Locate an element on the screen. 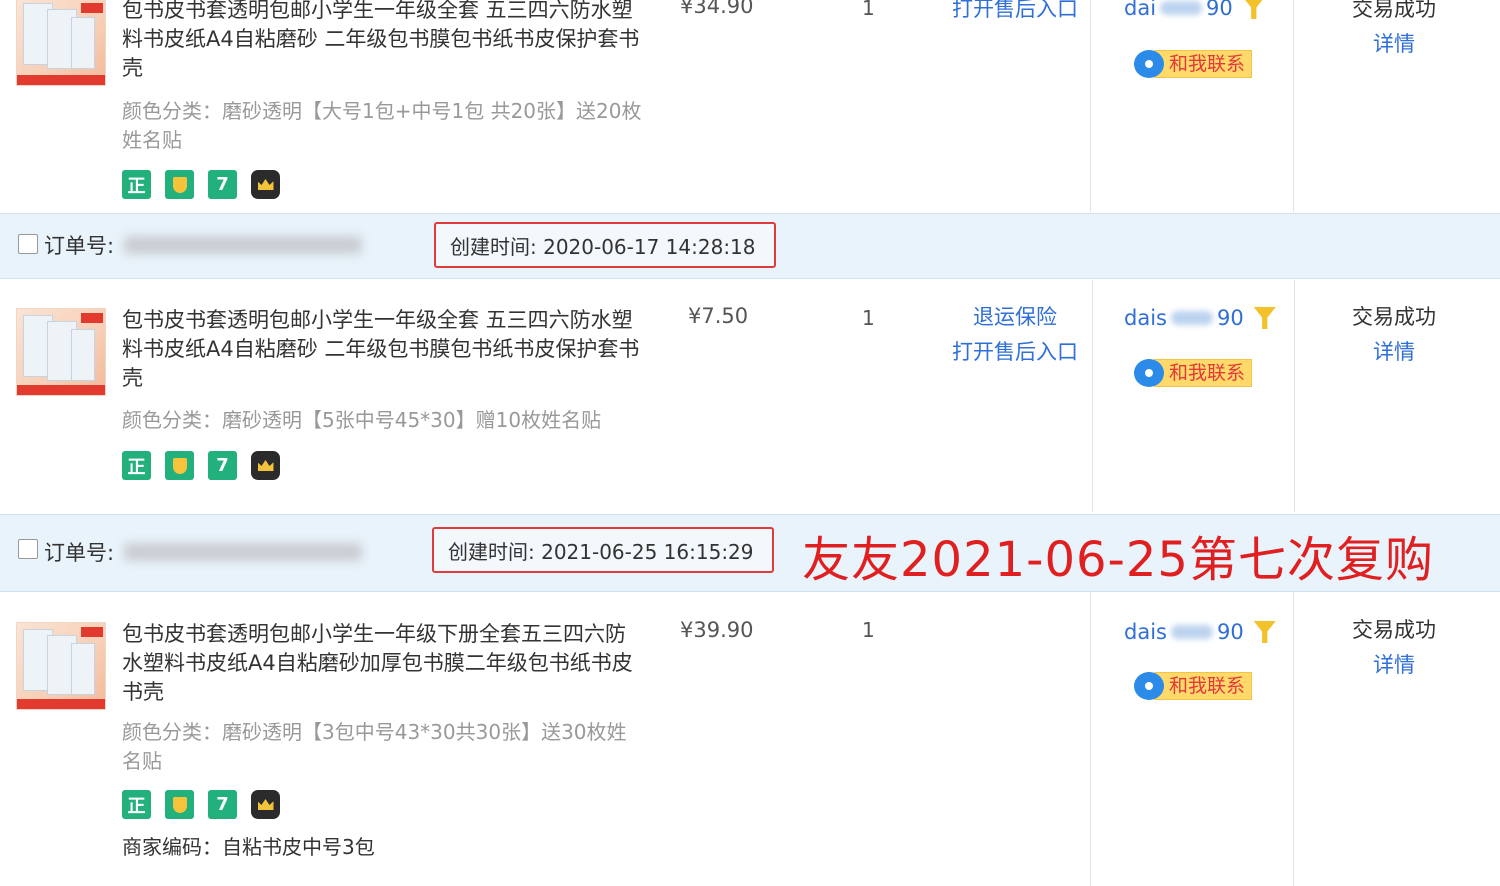 The height and width of the screenshot is (886, 1500). aftersale-links: 打开售后入口 is located at coordinates (1015, 13).